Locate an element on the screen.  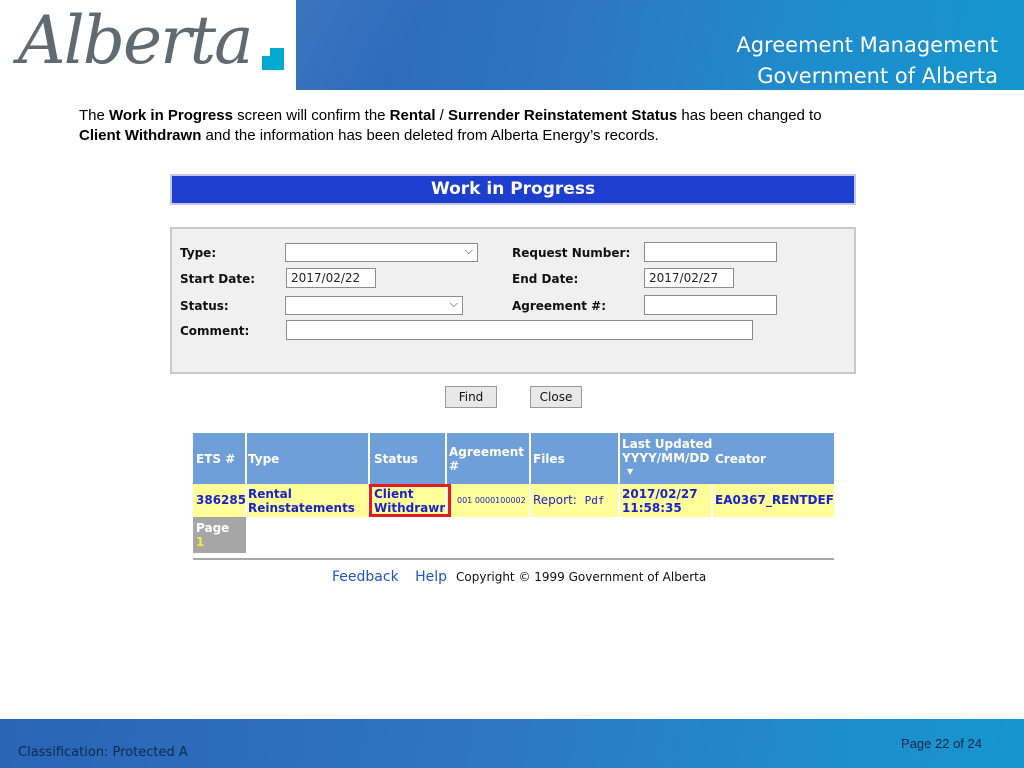
row-files-label: Report: is located at coordinates (555, 500).